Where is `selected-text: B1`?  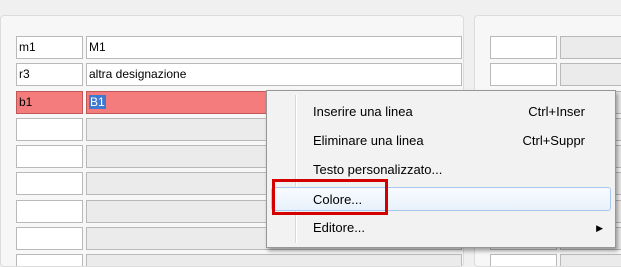
selected-text: B1 is located at coordinates (97, 101).